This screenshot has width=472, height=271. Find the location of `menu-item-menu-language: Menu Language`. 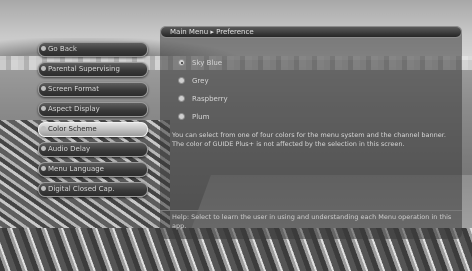

menu-item-menu-language: Menu Language is located at coordinates (93, 169).